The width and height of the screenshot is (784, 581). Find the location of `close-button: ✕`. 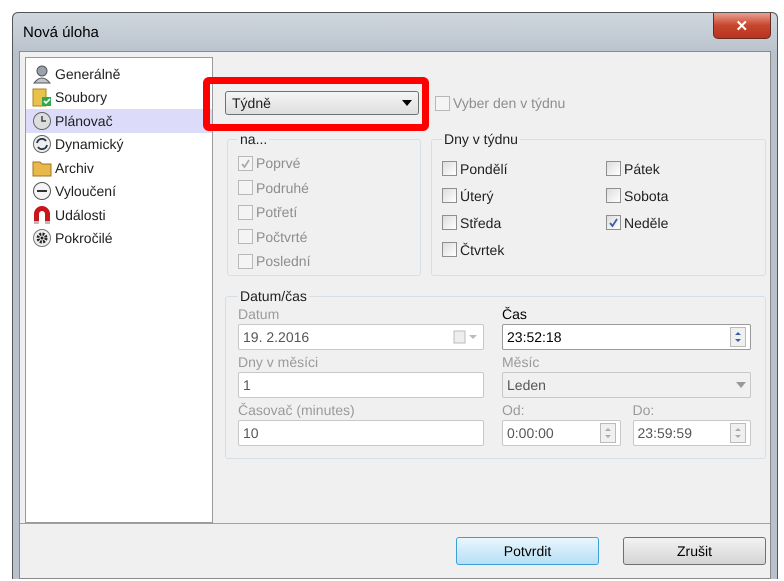

close-button: ✕ is located at coordinates (742, 26).